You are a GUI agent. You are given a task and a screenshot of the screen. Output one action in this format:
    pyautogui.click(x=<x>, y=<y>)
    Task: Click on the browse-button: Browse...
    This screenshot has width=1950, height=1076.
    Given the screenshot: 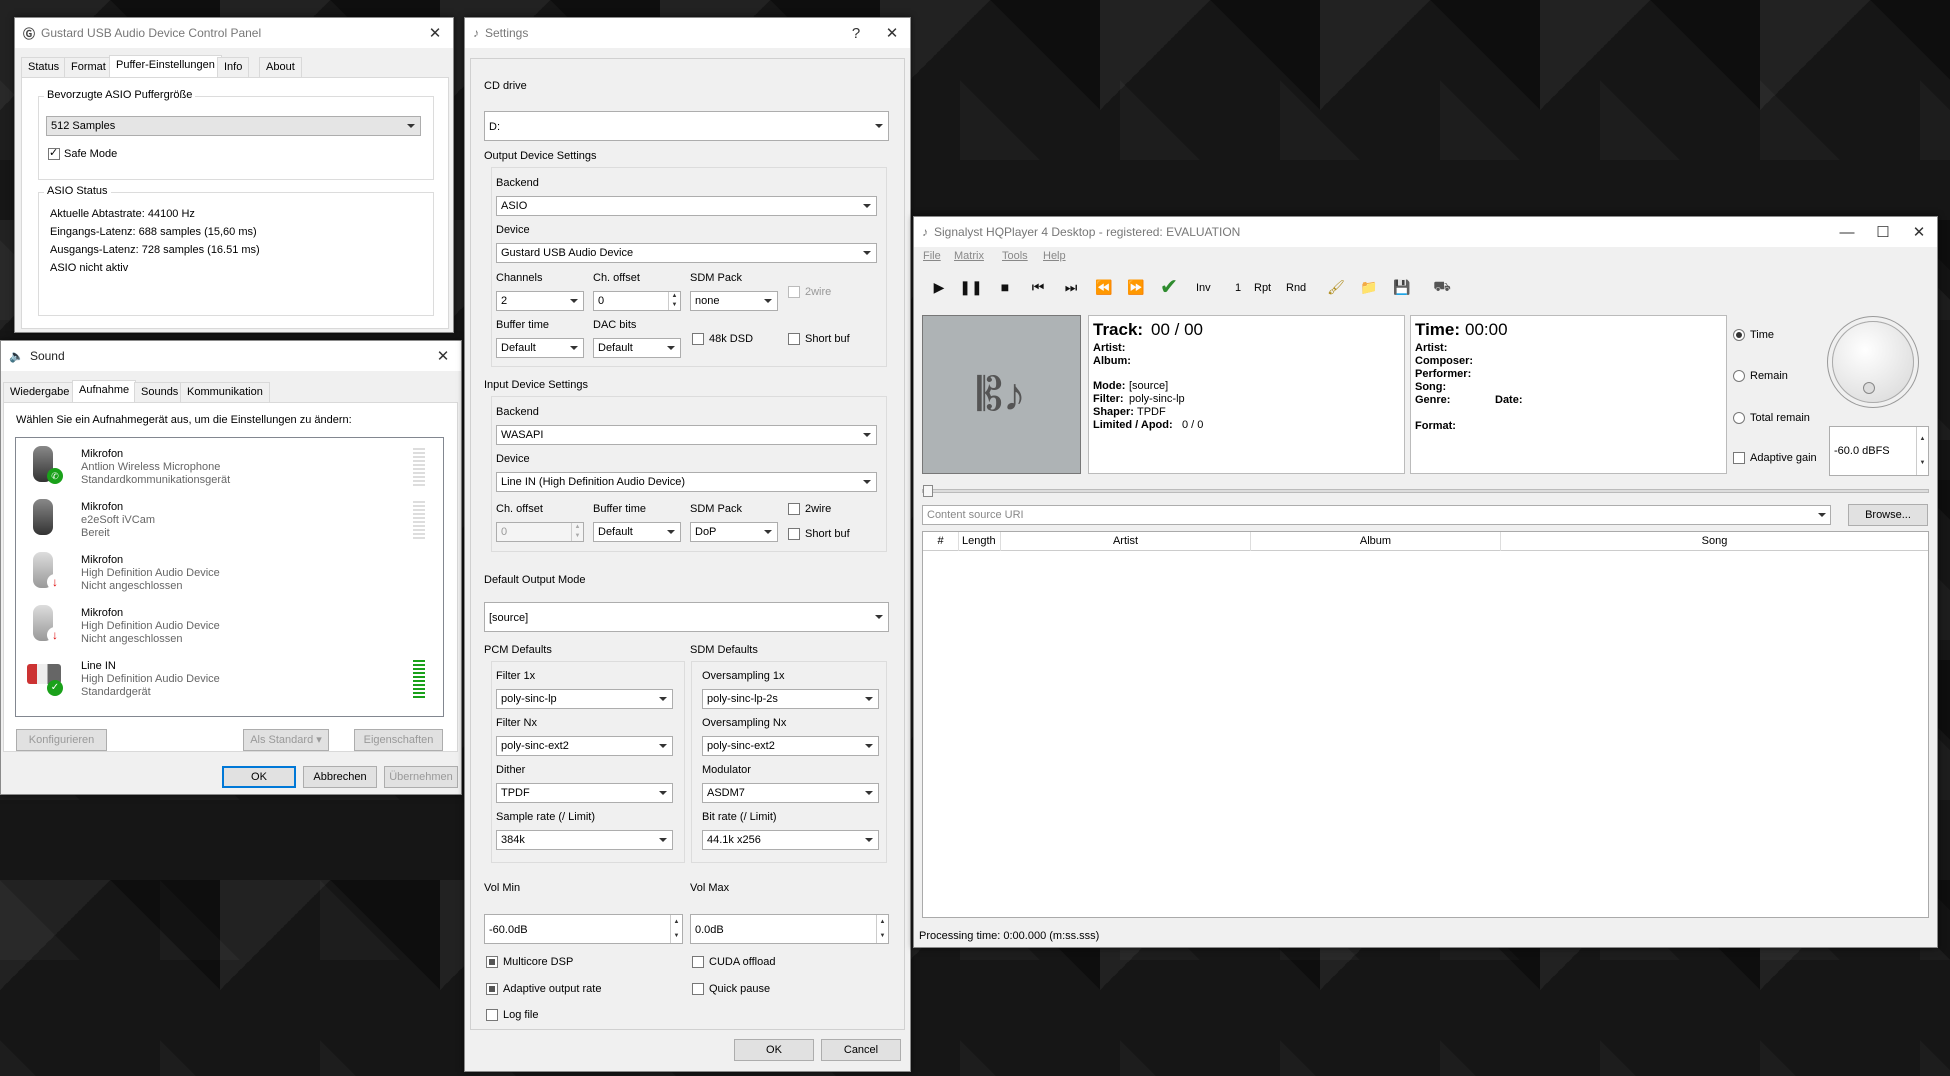 What is the action you would take?
    pyautogui.click(x=1888, y=515)
    